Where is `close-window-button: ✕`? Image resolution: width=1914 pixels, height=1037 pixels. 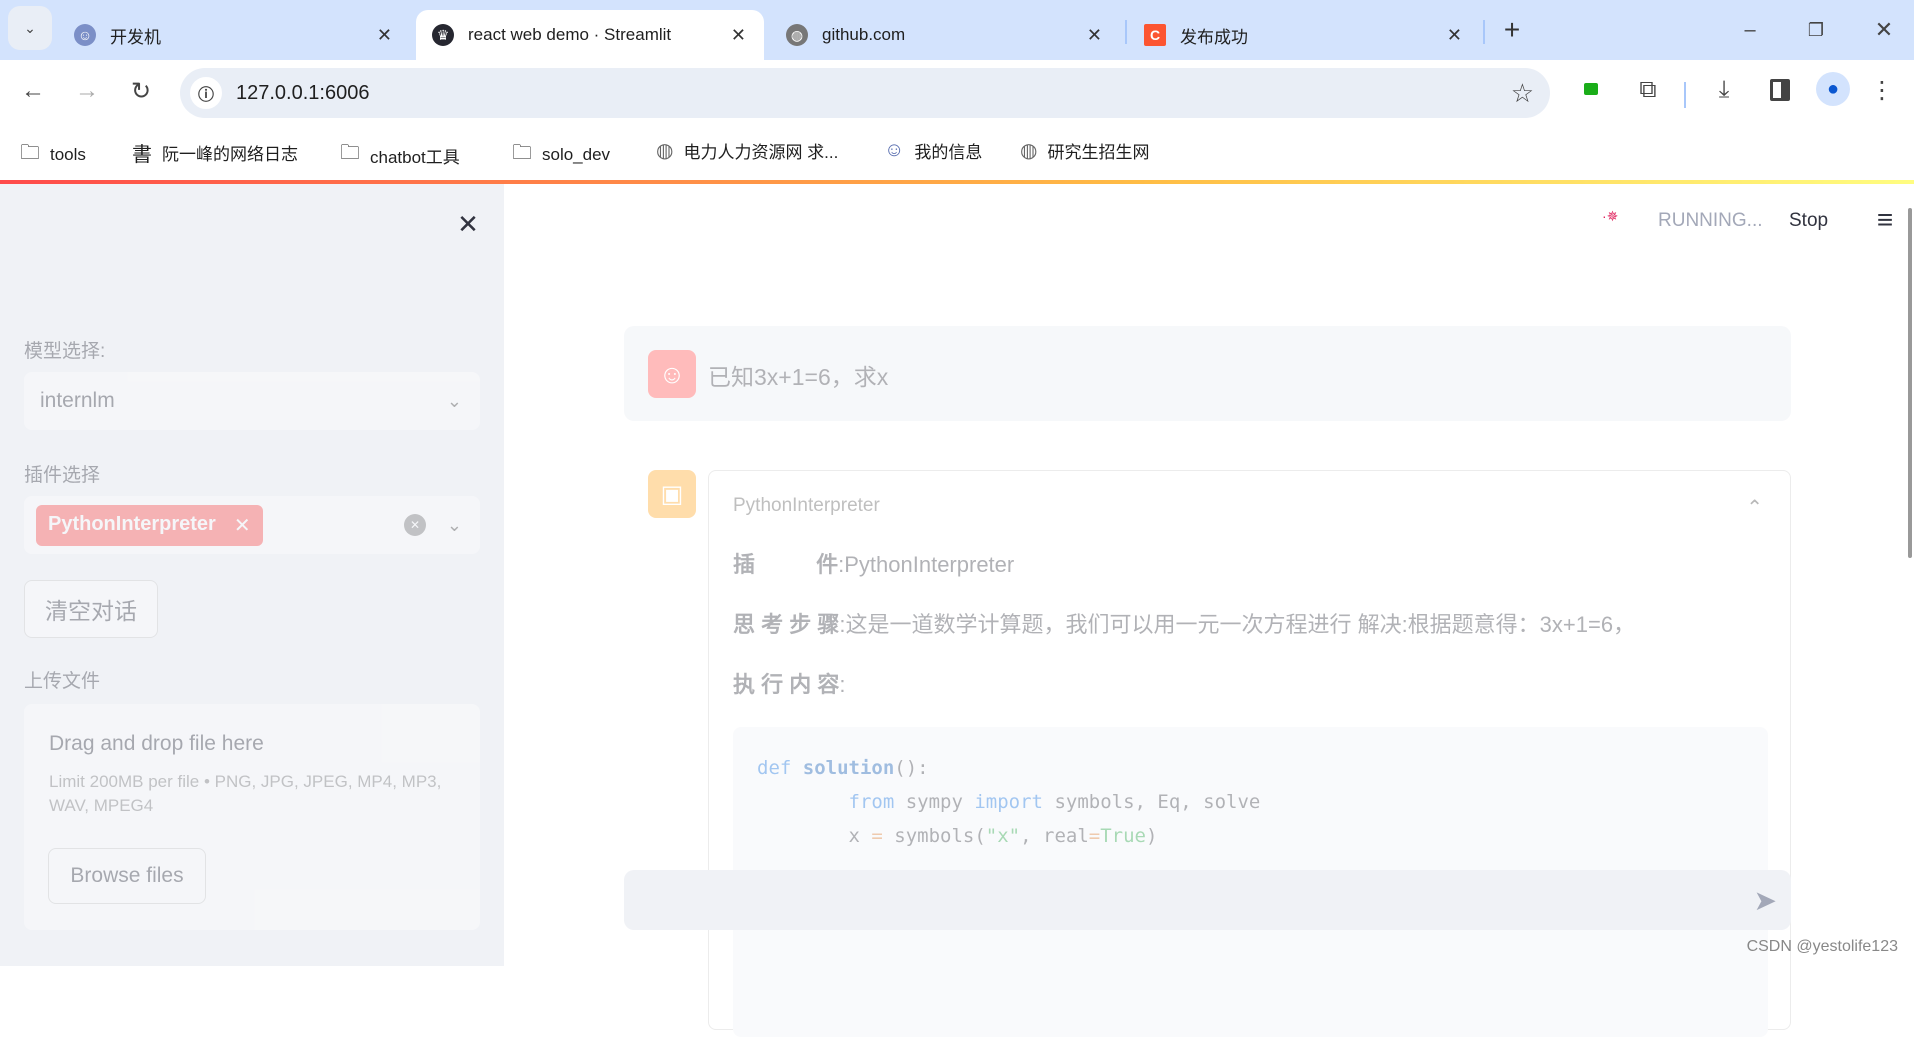 close-window-button: ✕ is located at coordinates (1884, 30).